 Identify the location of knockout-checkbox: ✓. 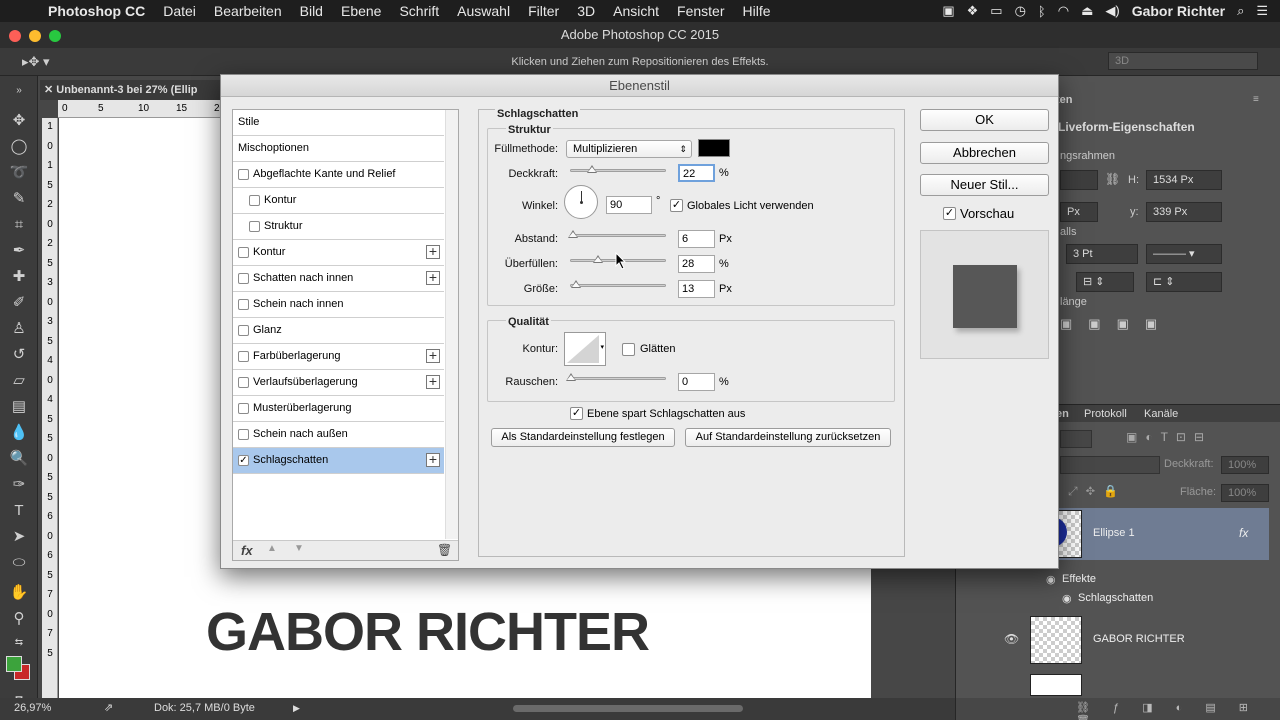
(576, 413).